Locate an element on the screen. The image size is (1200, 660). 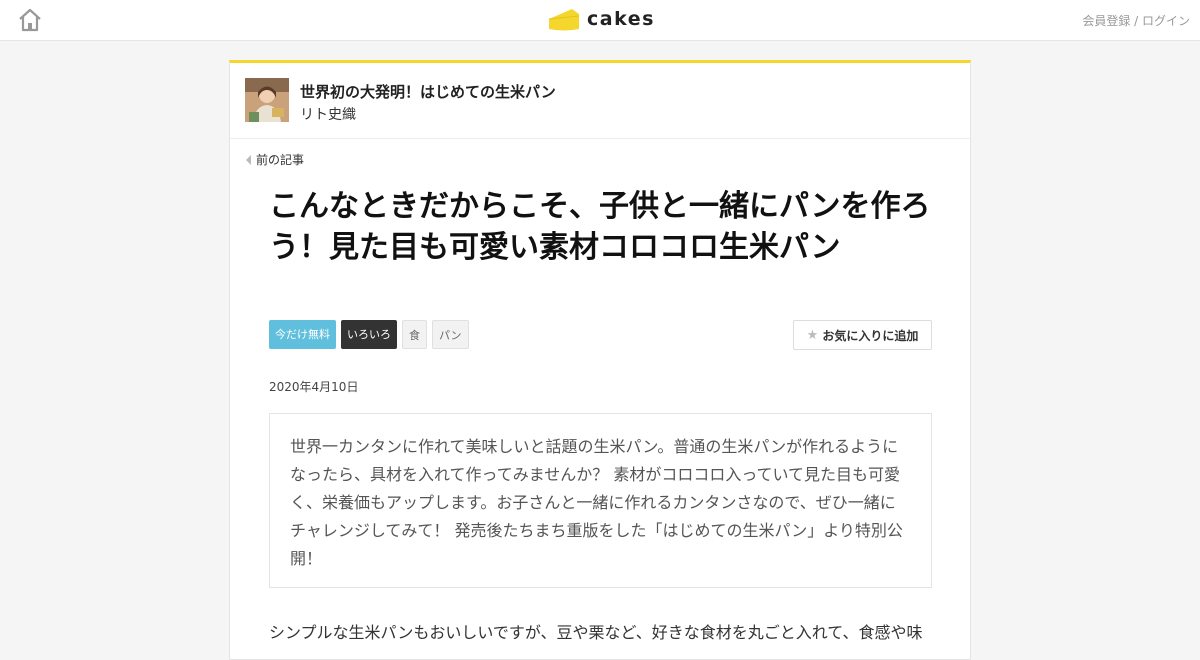
series-title: 世界初の大発明！はじめての生米パン is located at coordinates (428, 91).